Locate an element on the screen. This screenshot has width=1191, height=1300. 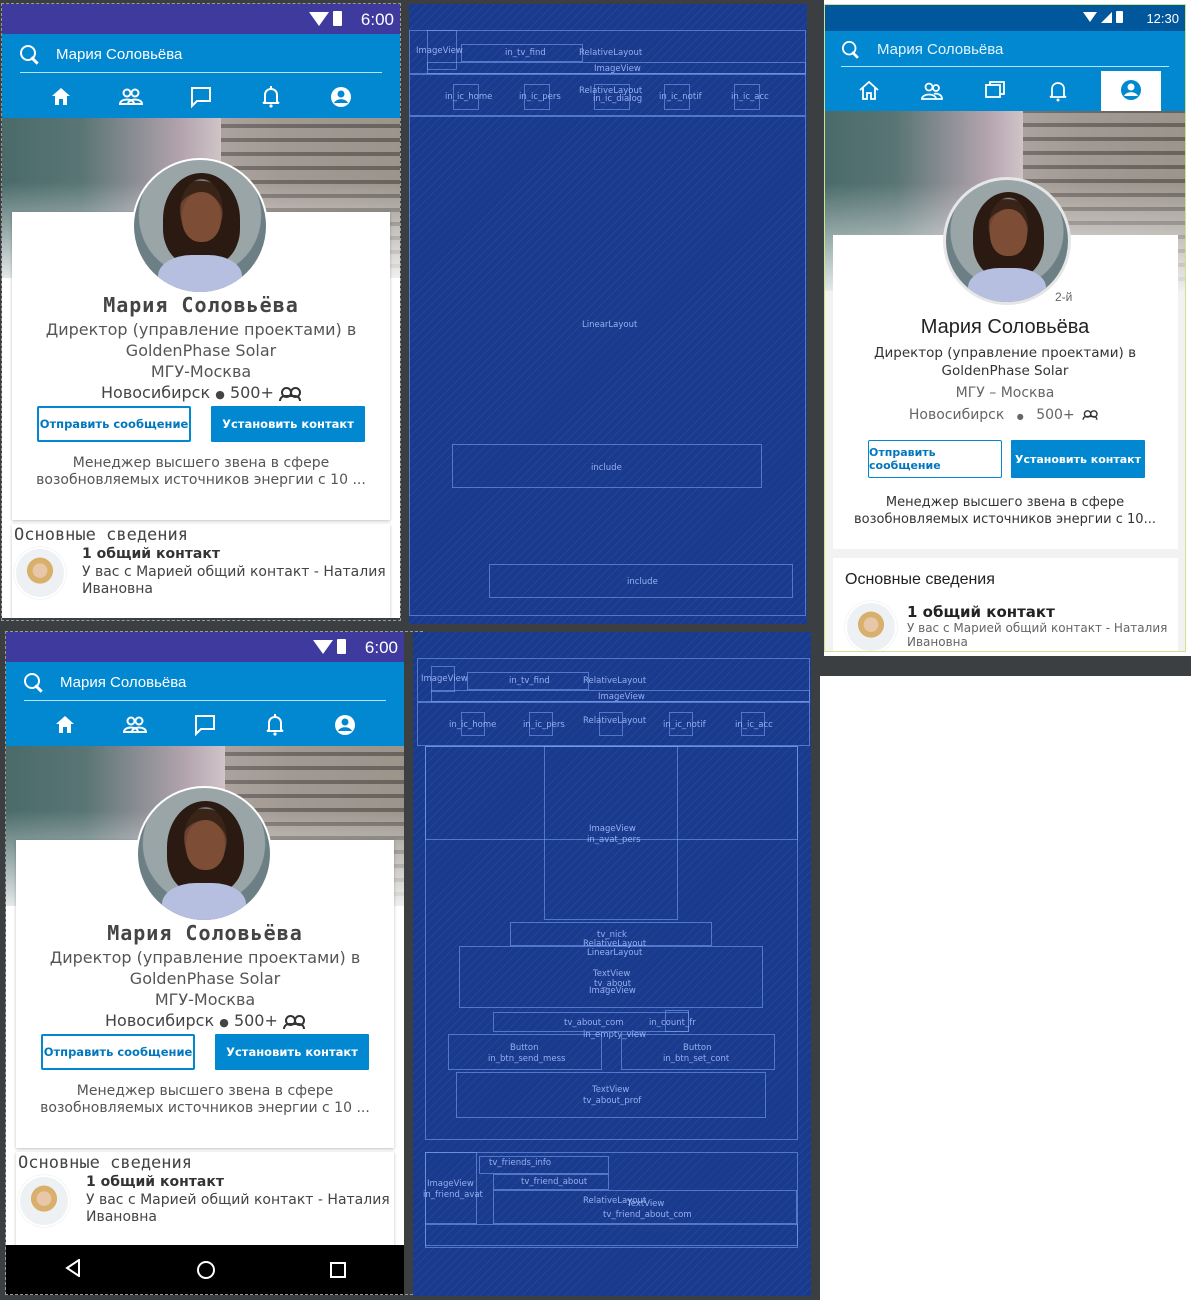
profile-location-row: Новосибирск ● 500+ is located at coordinates (205, 1020).